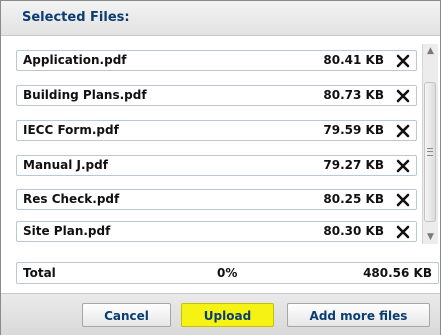  I want to click on file-size: 80.73 KB, so click(353, 95).